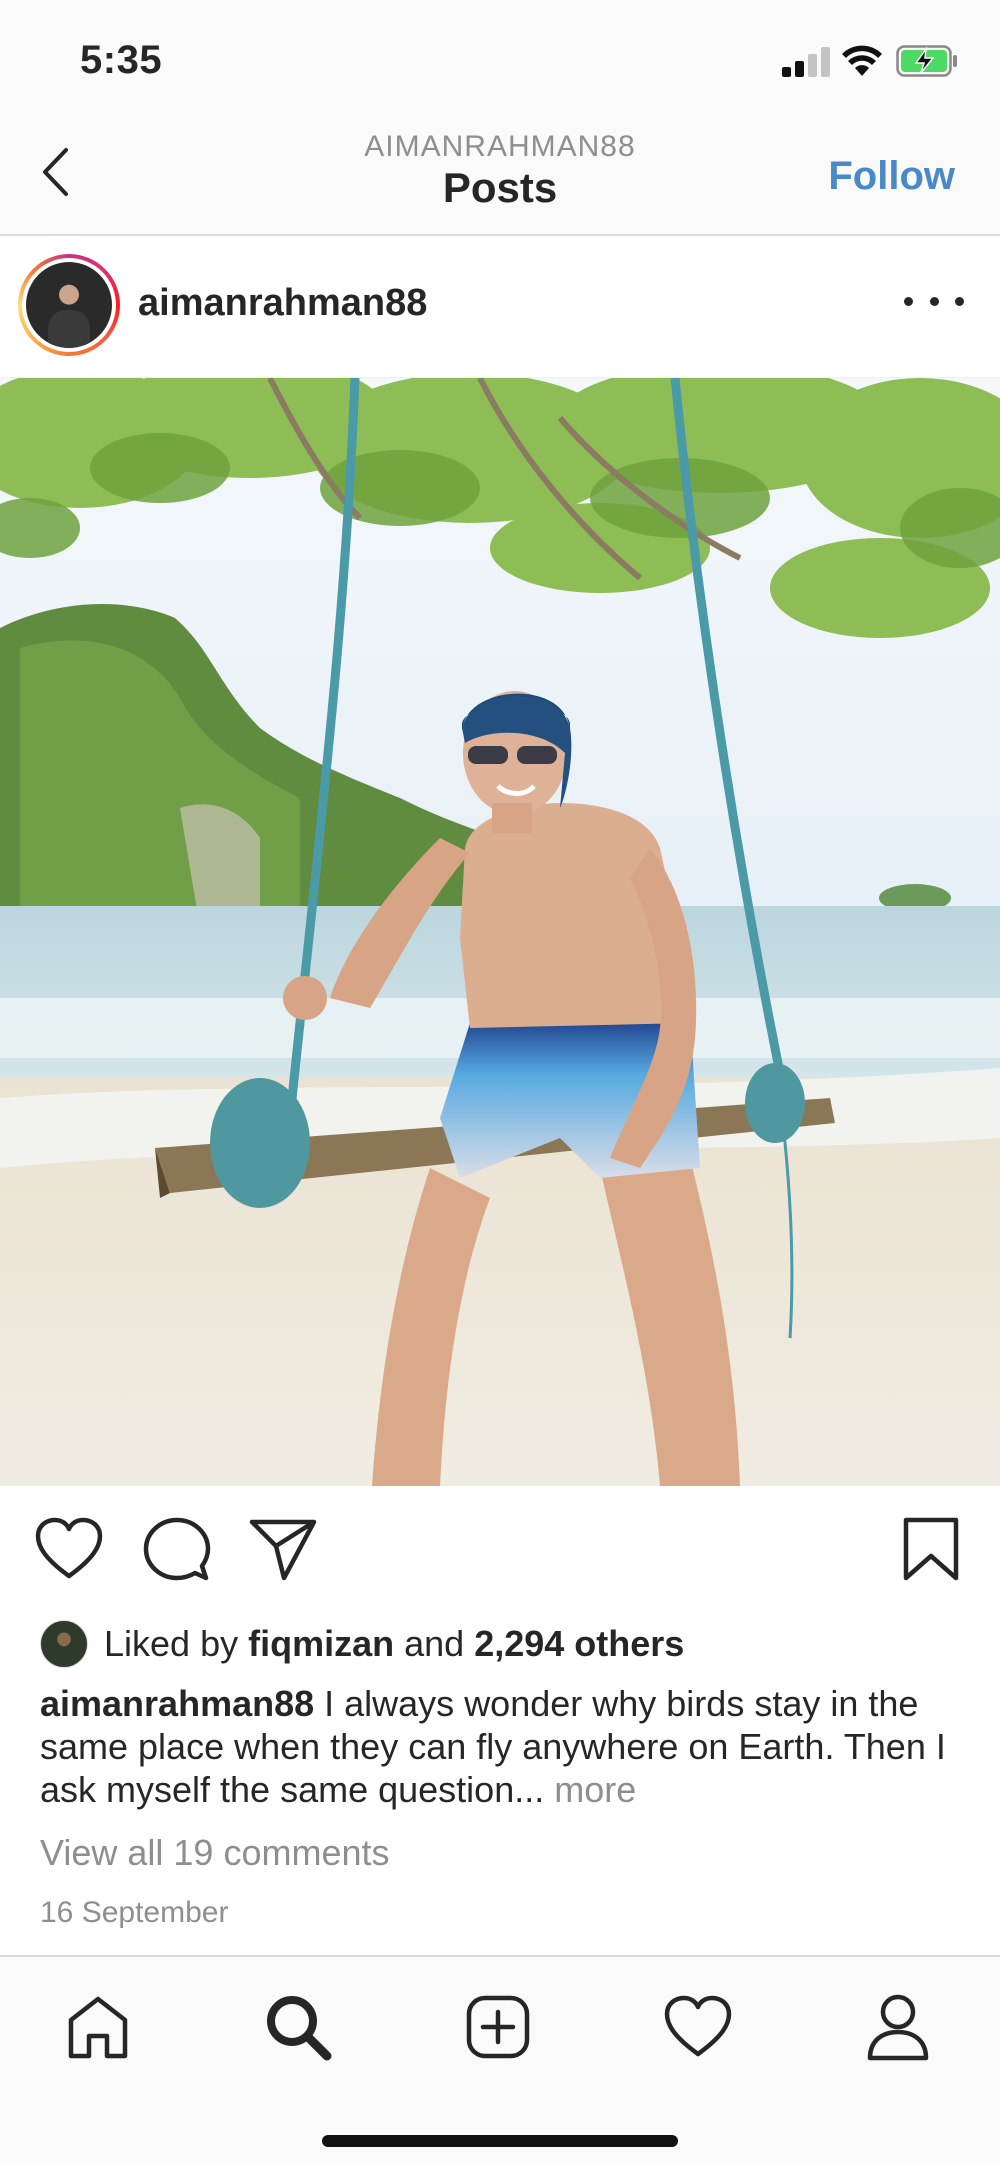  I want to click on tab-profile, so click(898, 2027).